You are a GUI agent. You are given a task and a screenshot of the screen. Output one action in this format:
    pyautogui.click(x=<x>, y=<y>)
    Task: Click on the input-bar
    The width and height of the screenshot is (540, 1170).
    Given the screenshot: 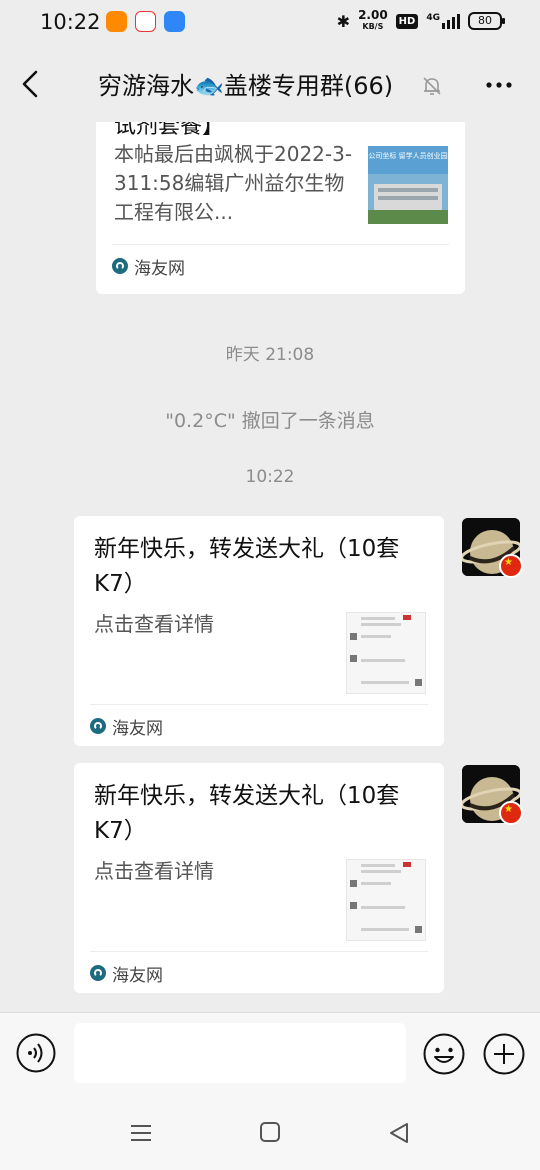 What is the action you would take?
    pyautogui.click(x=270, y=1055)
    